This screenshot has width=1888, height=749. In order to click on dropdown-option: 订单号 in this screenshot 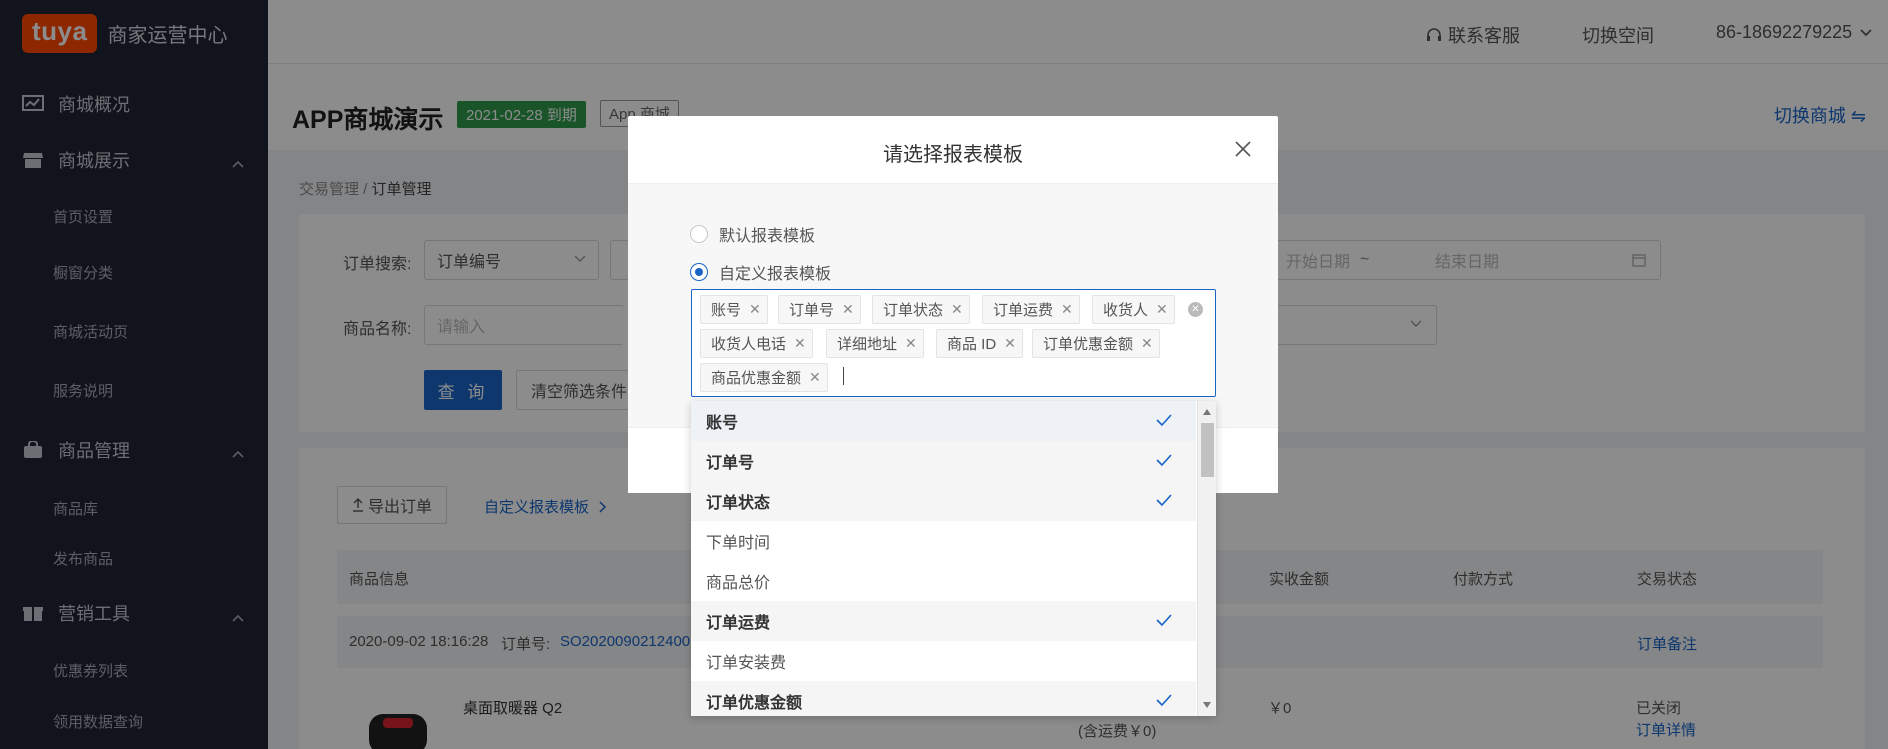, I will do `click(943, 461)`.